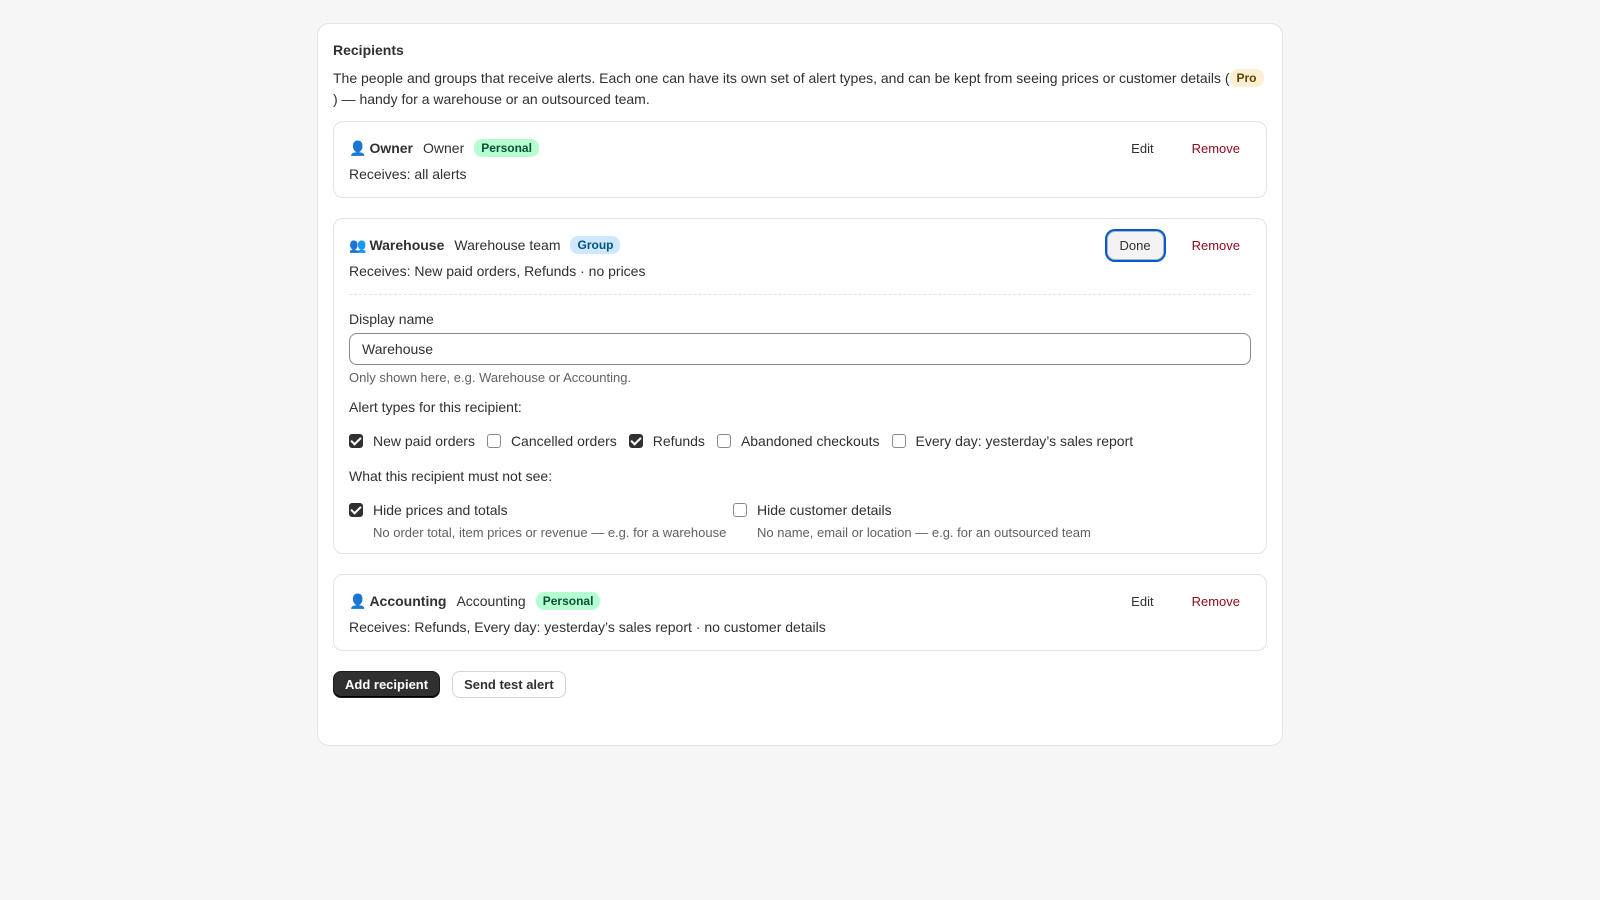 This screenshot has height=900, width=1600. I want to click on alert-types-label: Alert types for this recipient:, so click(435, 407).